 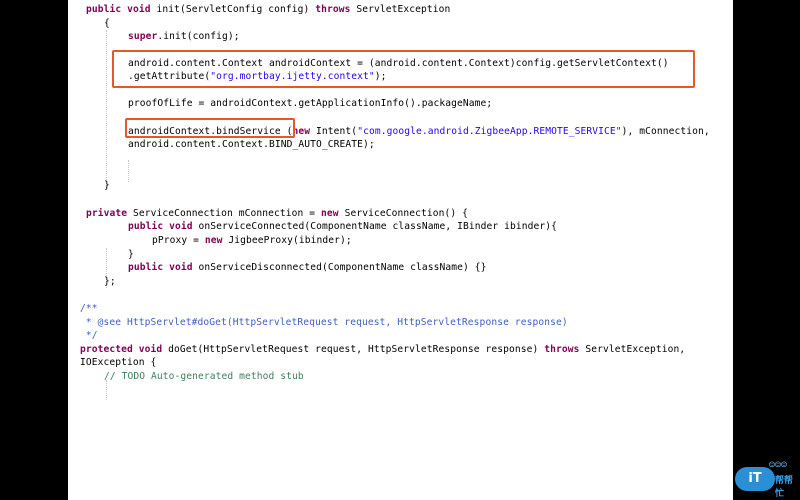 I want to click on code-line: // TODO Auto-generated method stub, so click(x=204, y=377).